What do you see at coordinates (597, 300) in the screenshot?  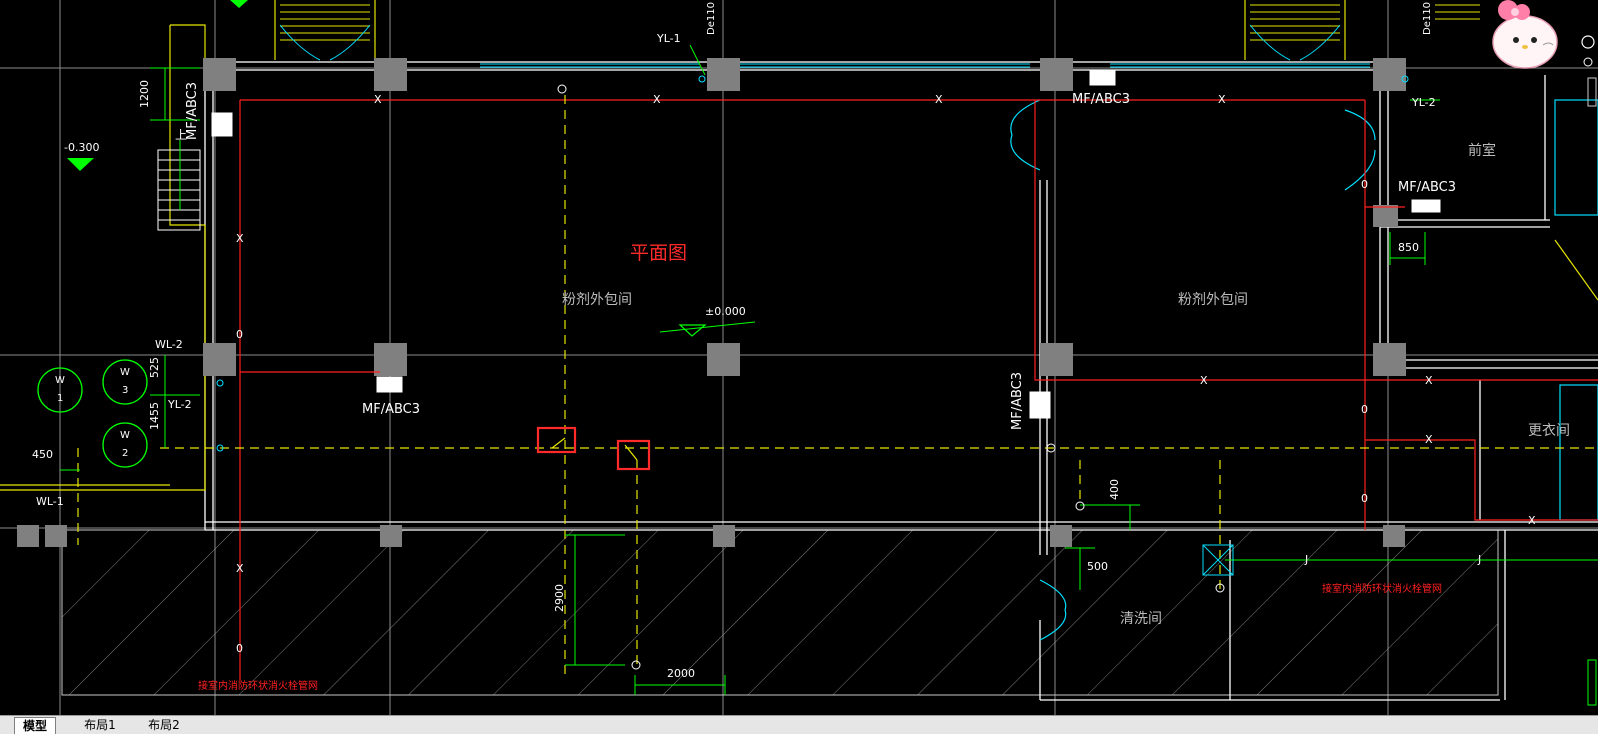 I see `room-label-left: 粉剂外包间` at bounding box center [597, 300].